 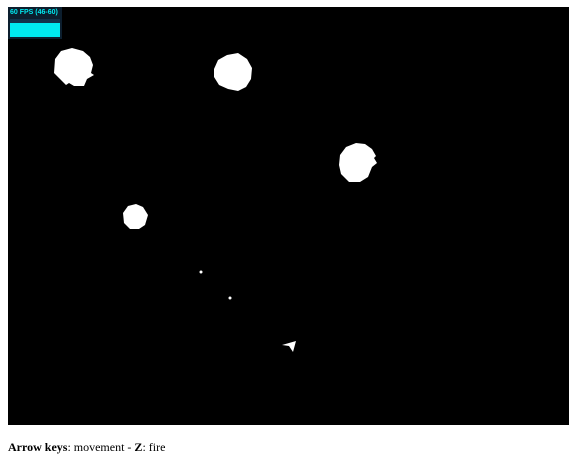 What do you see at coordinates (34, 12) in the screenshot?
I see `fps-readout: 60 FPS (46-60)` at bounding box center [34, 12].